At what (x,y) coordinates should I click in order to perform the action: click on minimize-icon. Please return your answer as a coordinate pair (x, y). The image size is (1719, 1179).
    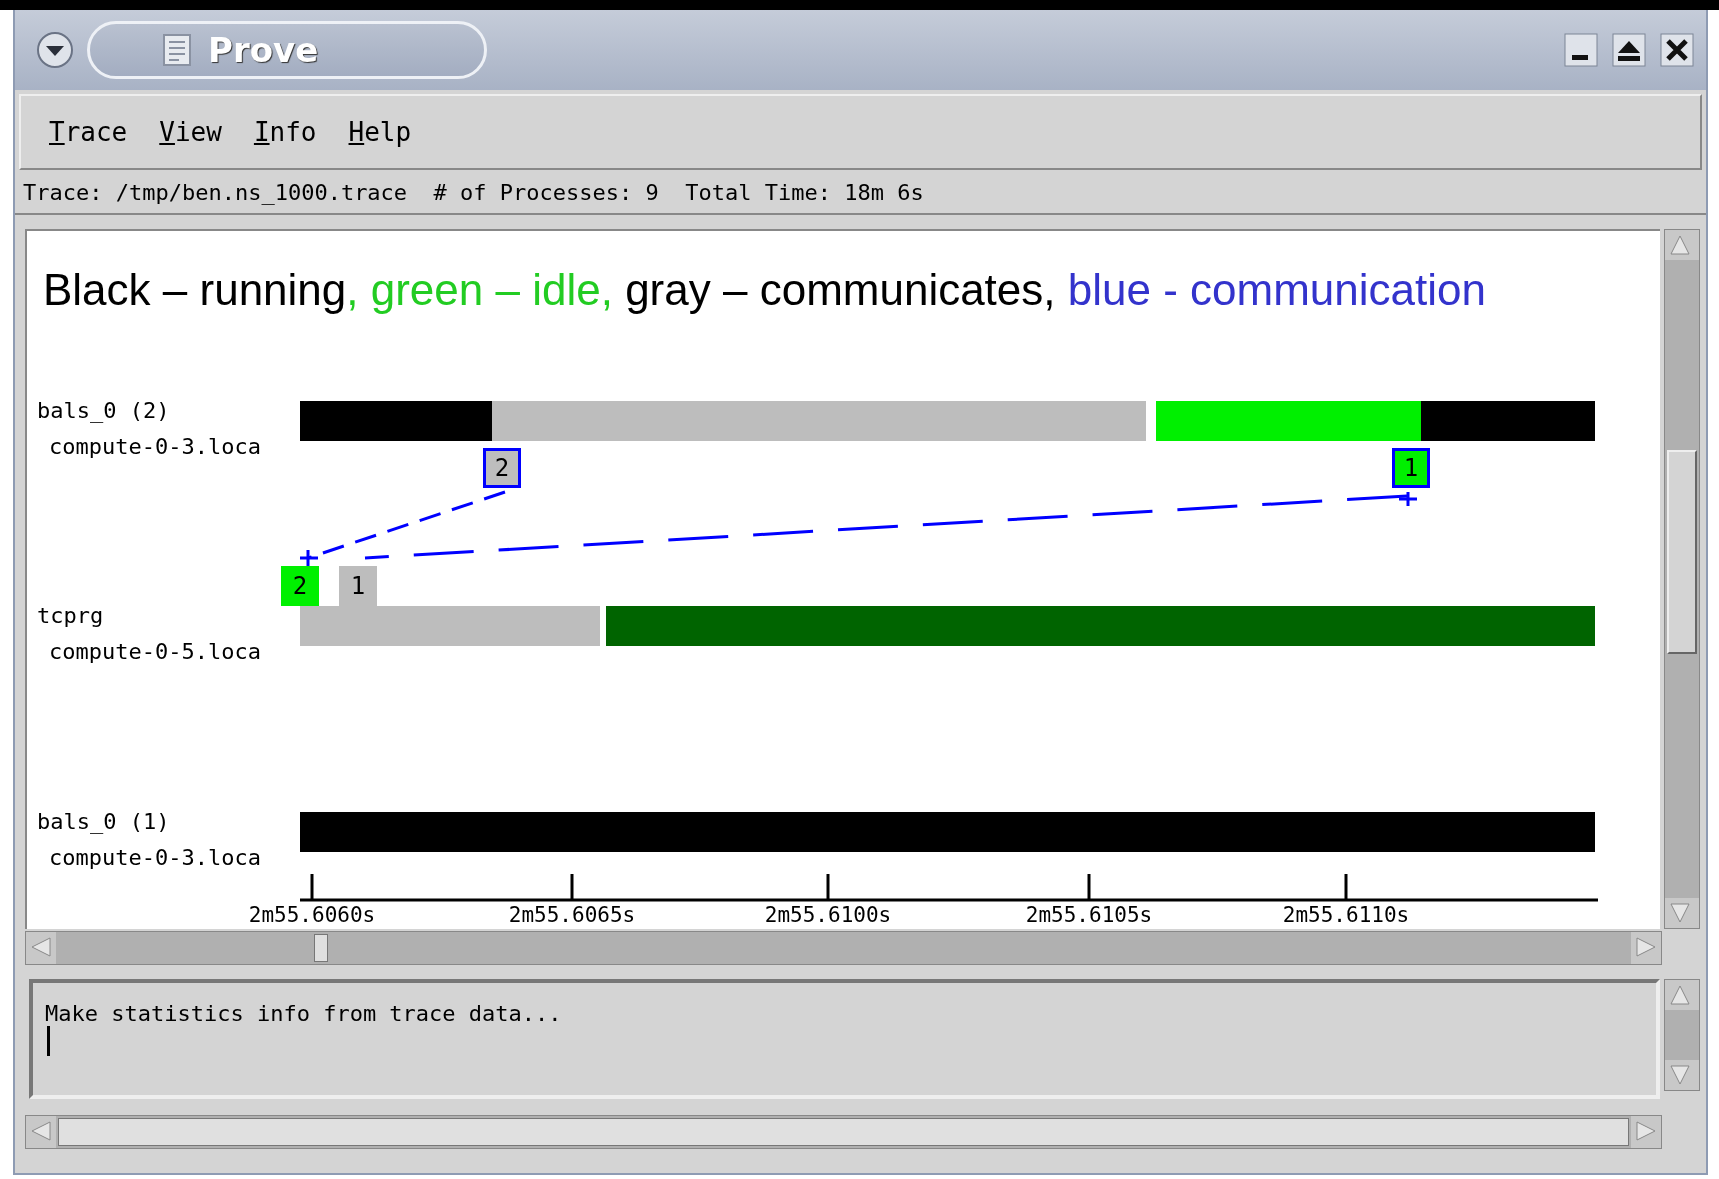
    Looking at the image, I should click on (1581, 50).